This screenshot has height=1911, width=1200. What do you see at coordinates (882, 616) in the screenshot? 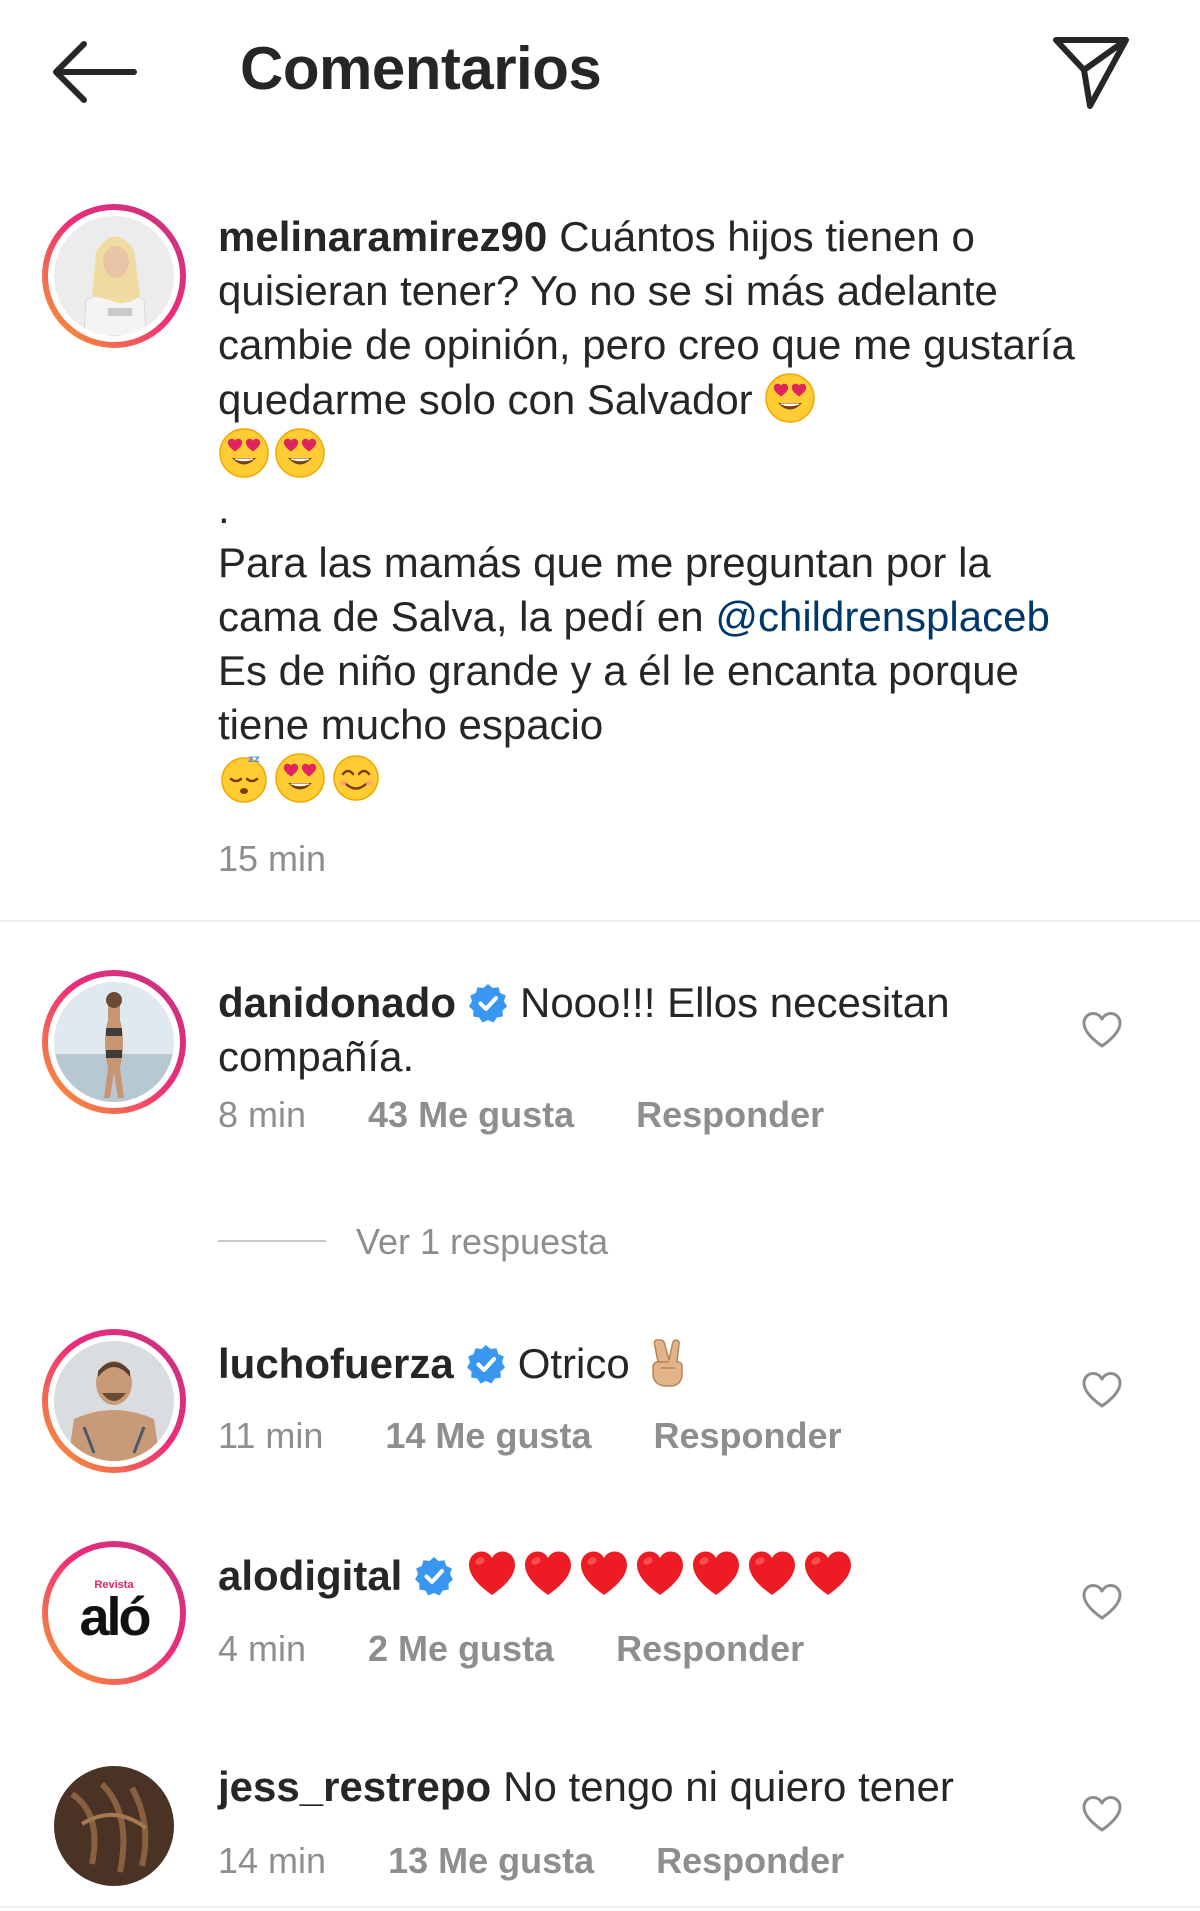
I see `caption-mention-link: @childrensplaceb` at bounding box center [882, 616].